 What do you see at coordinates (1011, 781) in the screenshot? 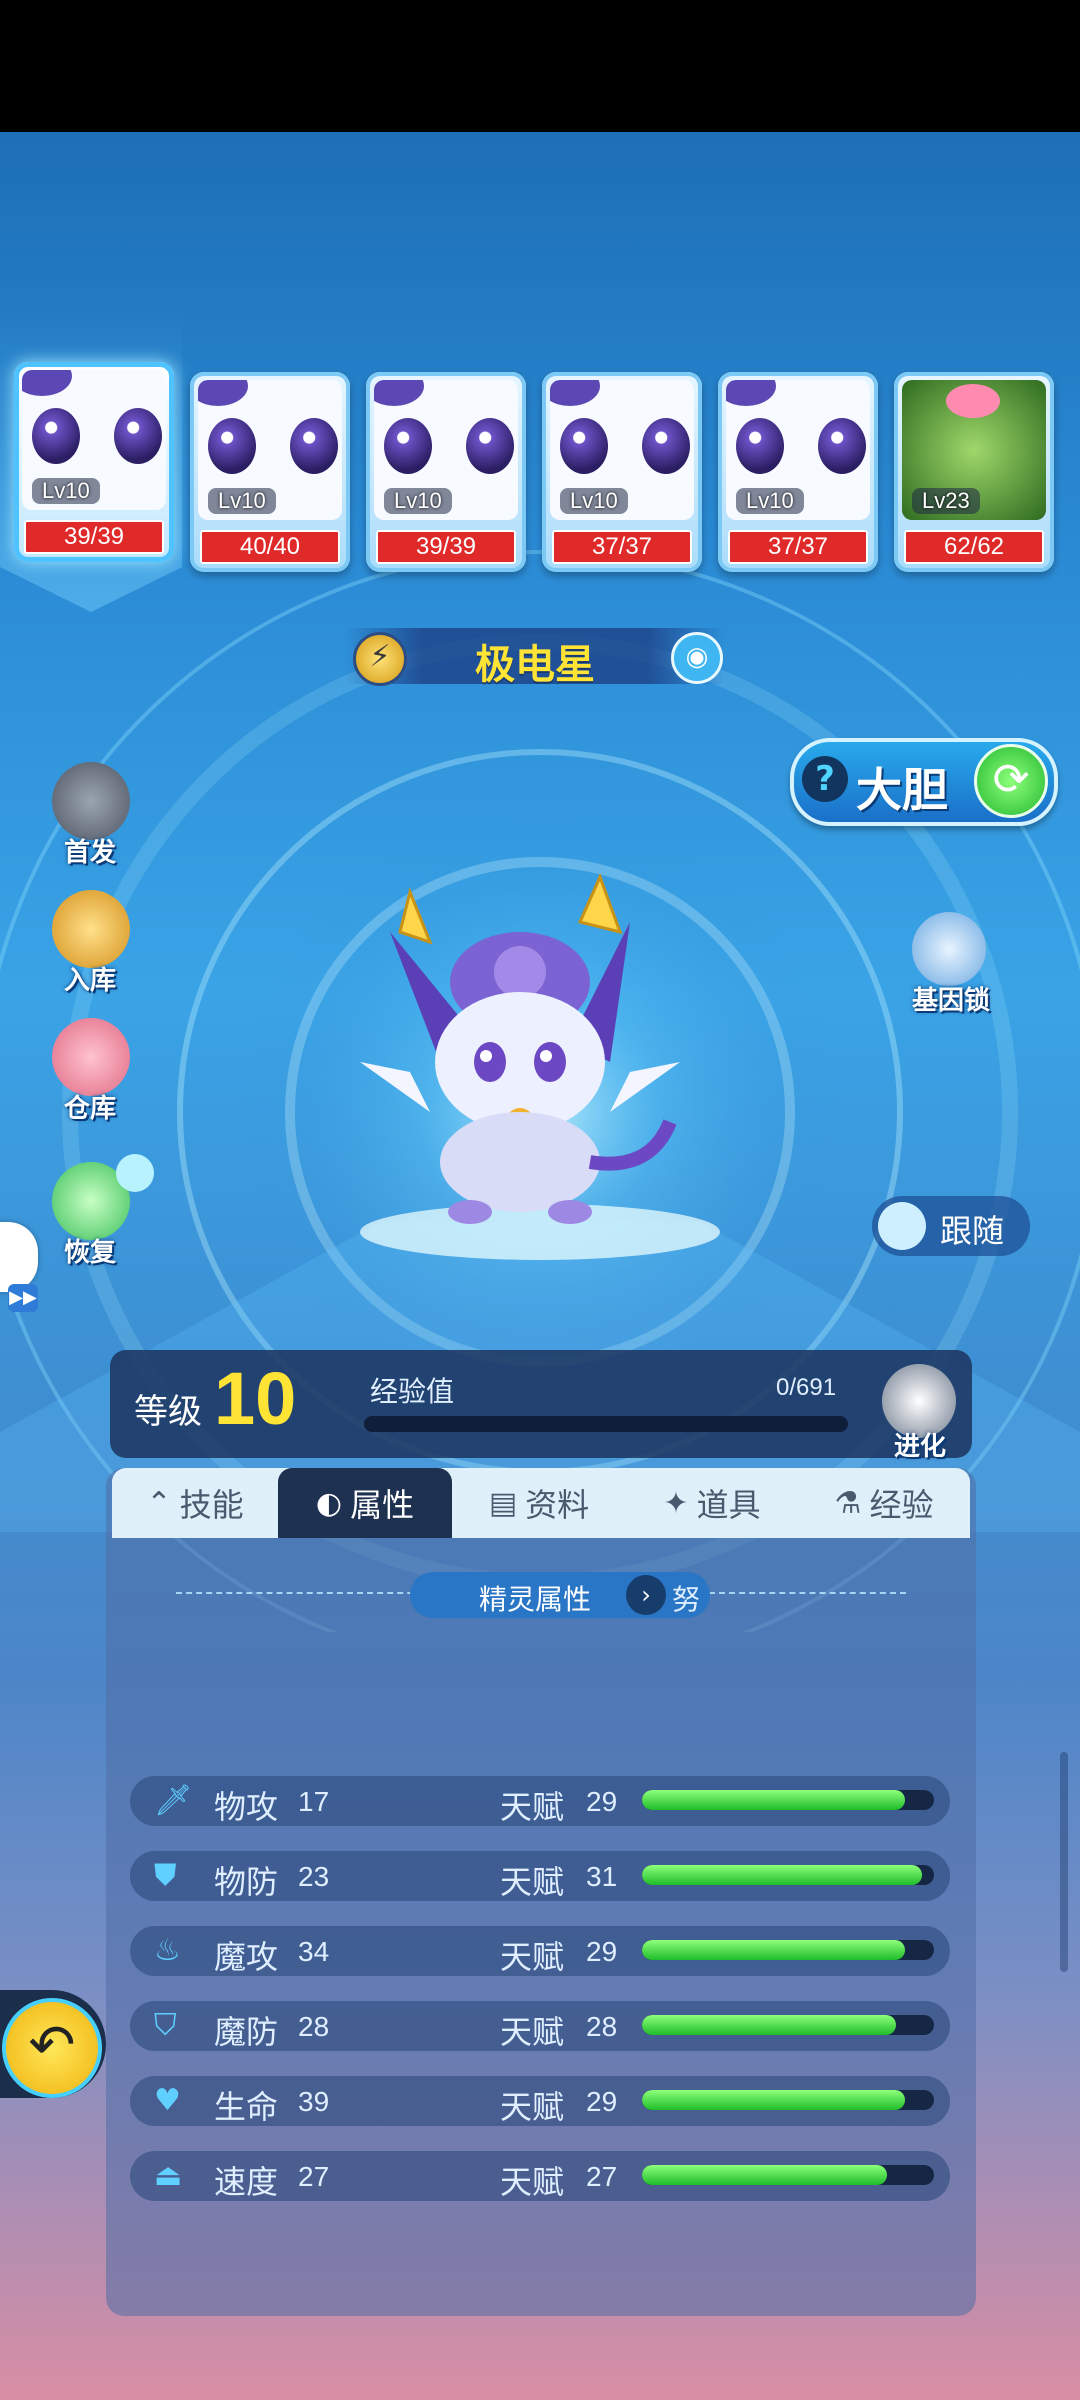
I see `refresh-icon: ⟳` at bounding box center [1011, 781].